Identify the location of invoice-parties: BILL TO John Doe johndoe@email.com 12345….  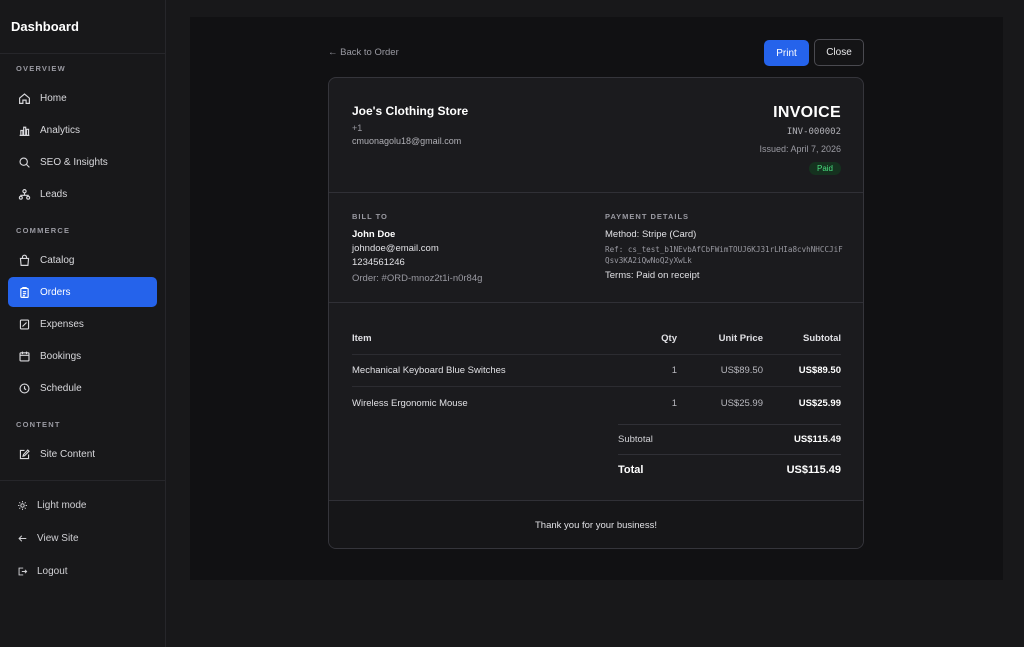
(596, 248).